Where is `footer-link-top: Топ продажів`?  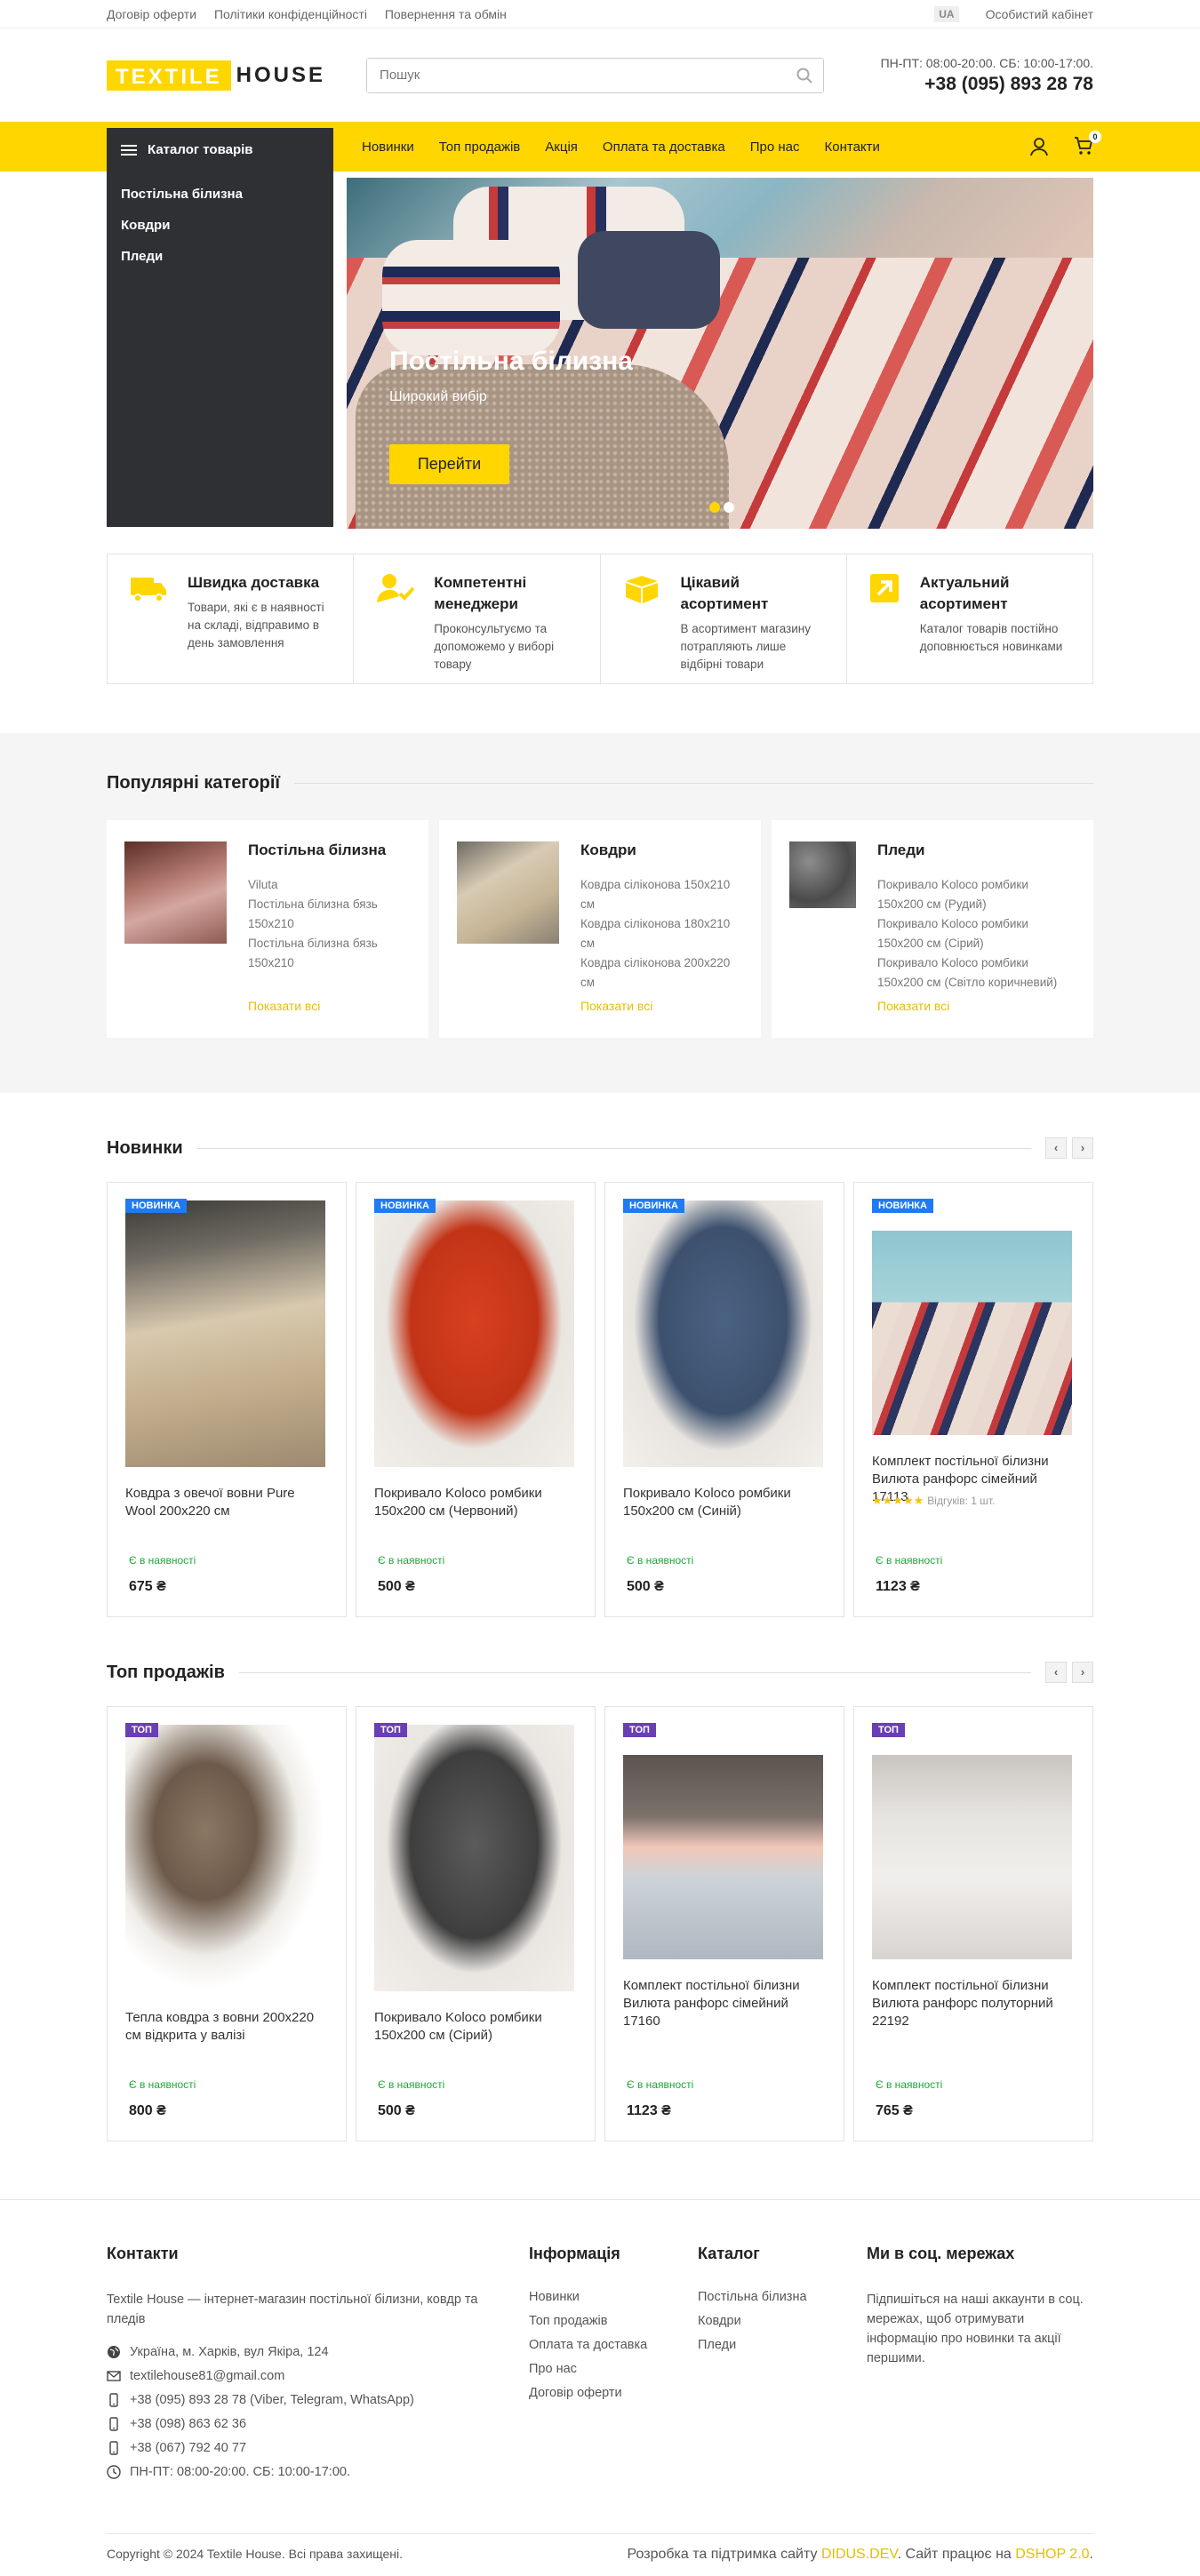 footer-link-top: Топ продажів is located at coordinates (613, 2321).